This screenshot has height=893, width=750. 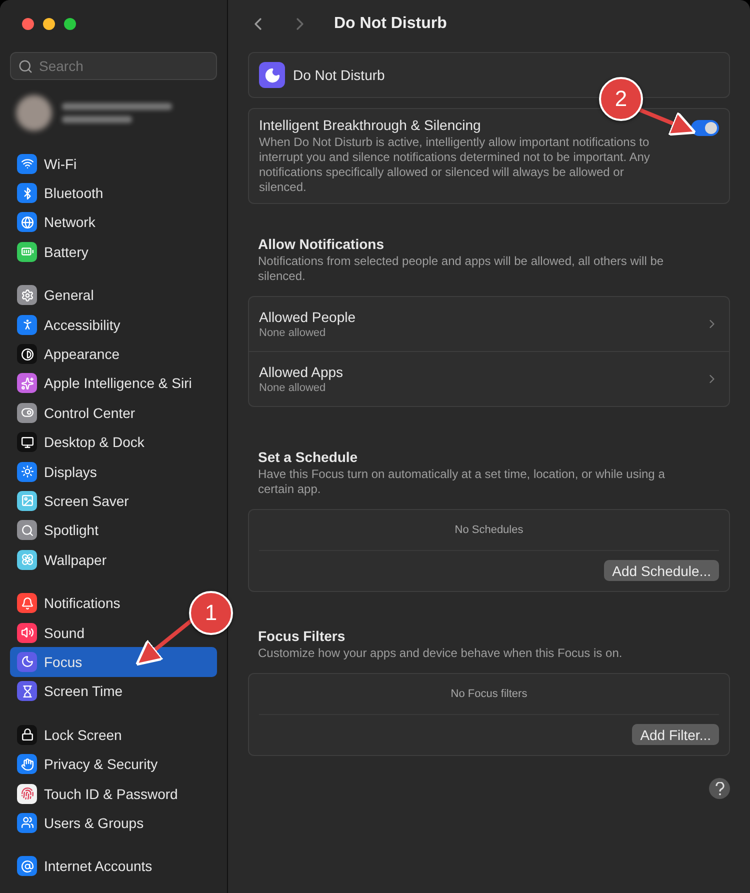 I want to click on setting-title: Intelligent Breakthrough & Silencing, so click(x=370, y=125).